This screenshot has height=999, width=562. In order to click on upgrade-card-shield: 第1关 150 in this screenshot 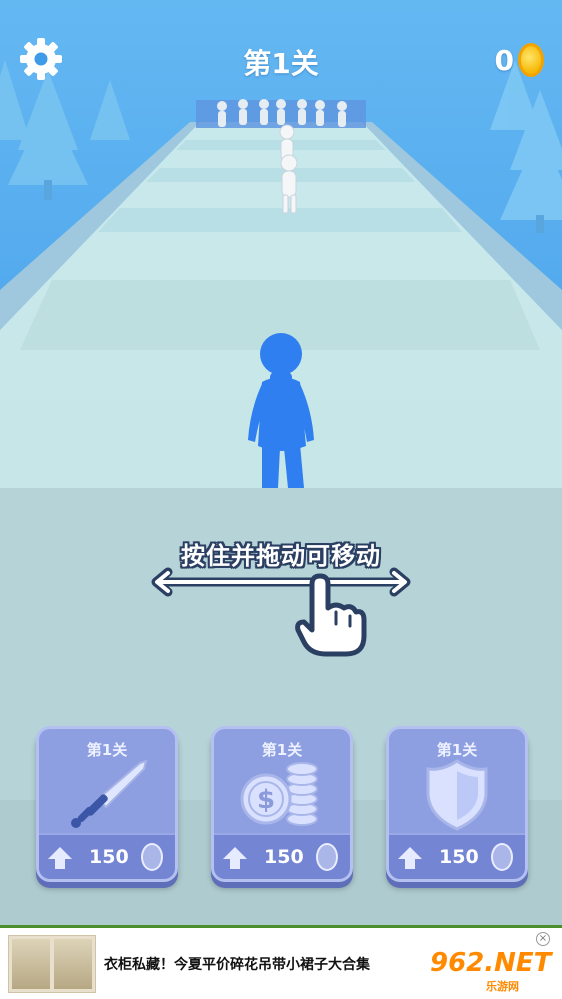, I will do `click(457, 804)`.